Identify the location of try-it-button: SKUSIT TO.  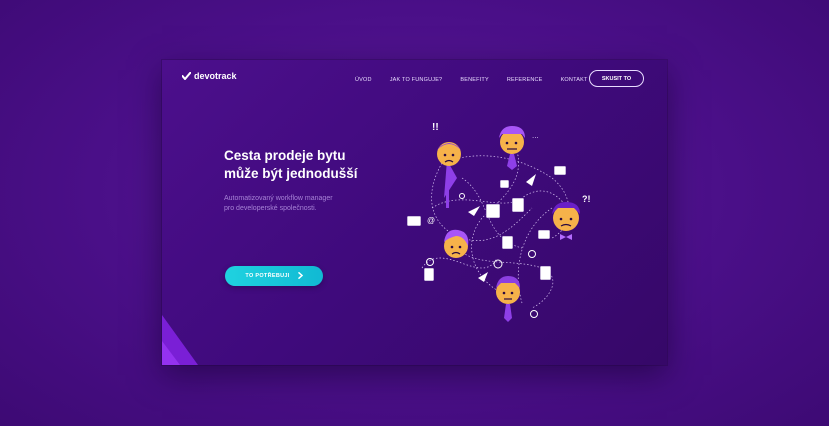
(616, 78).